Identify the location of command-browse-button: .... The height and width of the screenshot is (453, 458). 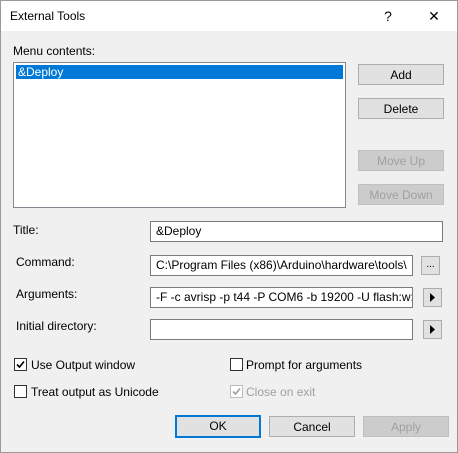
(430, 265).